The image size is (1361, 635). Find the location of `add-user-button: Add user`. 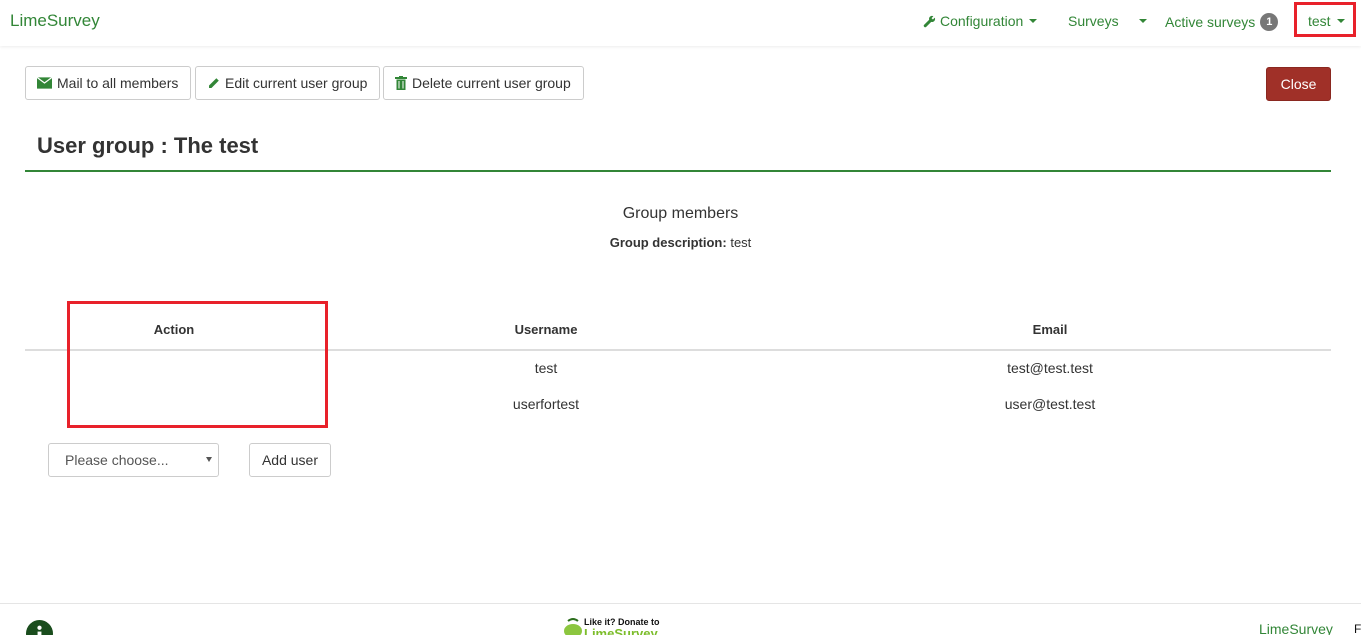

add-user-button: Add user is located at coordinates (290, 460).